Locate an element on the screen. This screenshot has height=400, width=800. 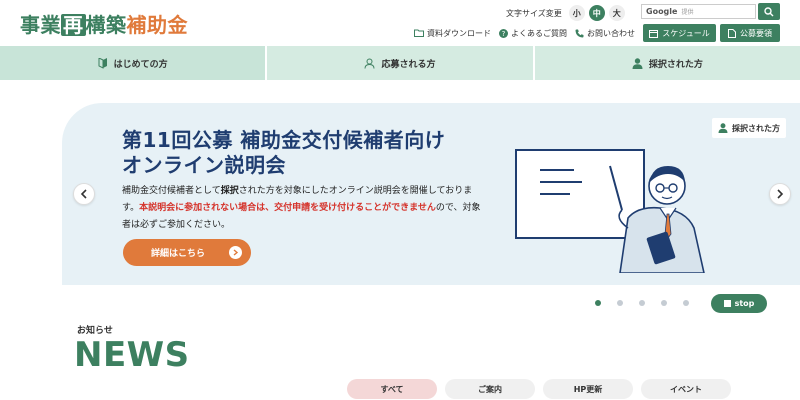
carousel-stop-button: stop is located at coordinates (739, 303).